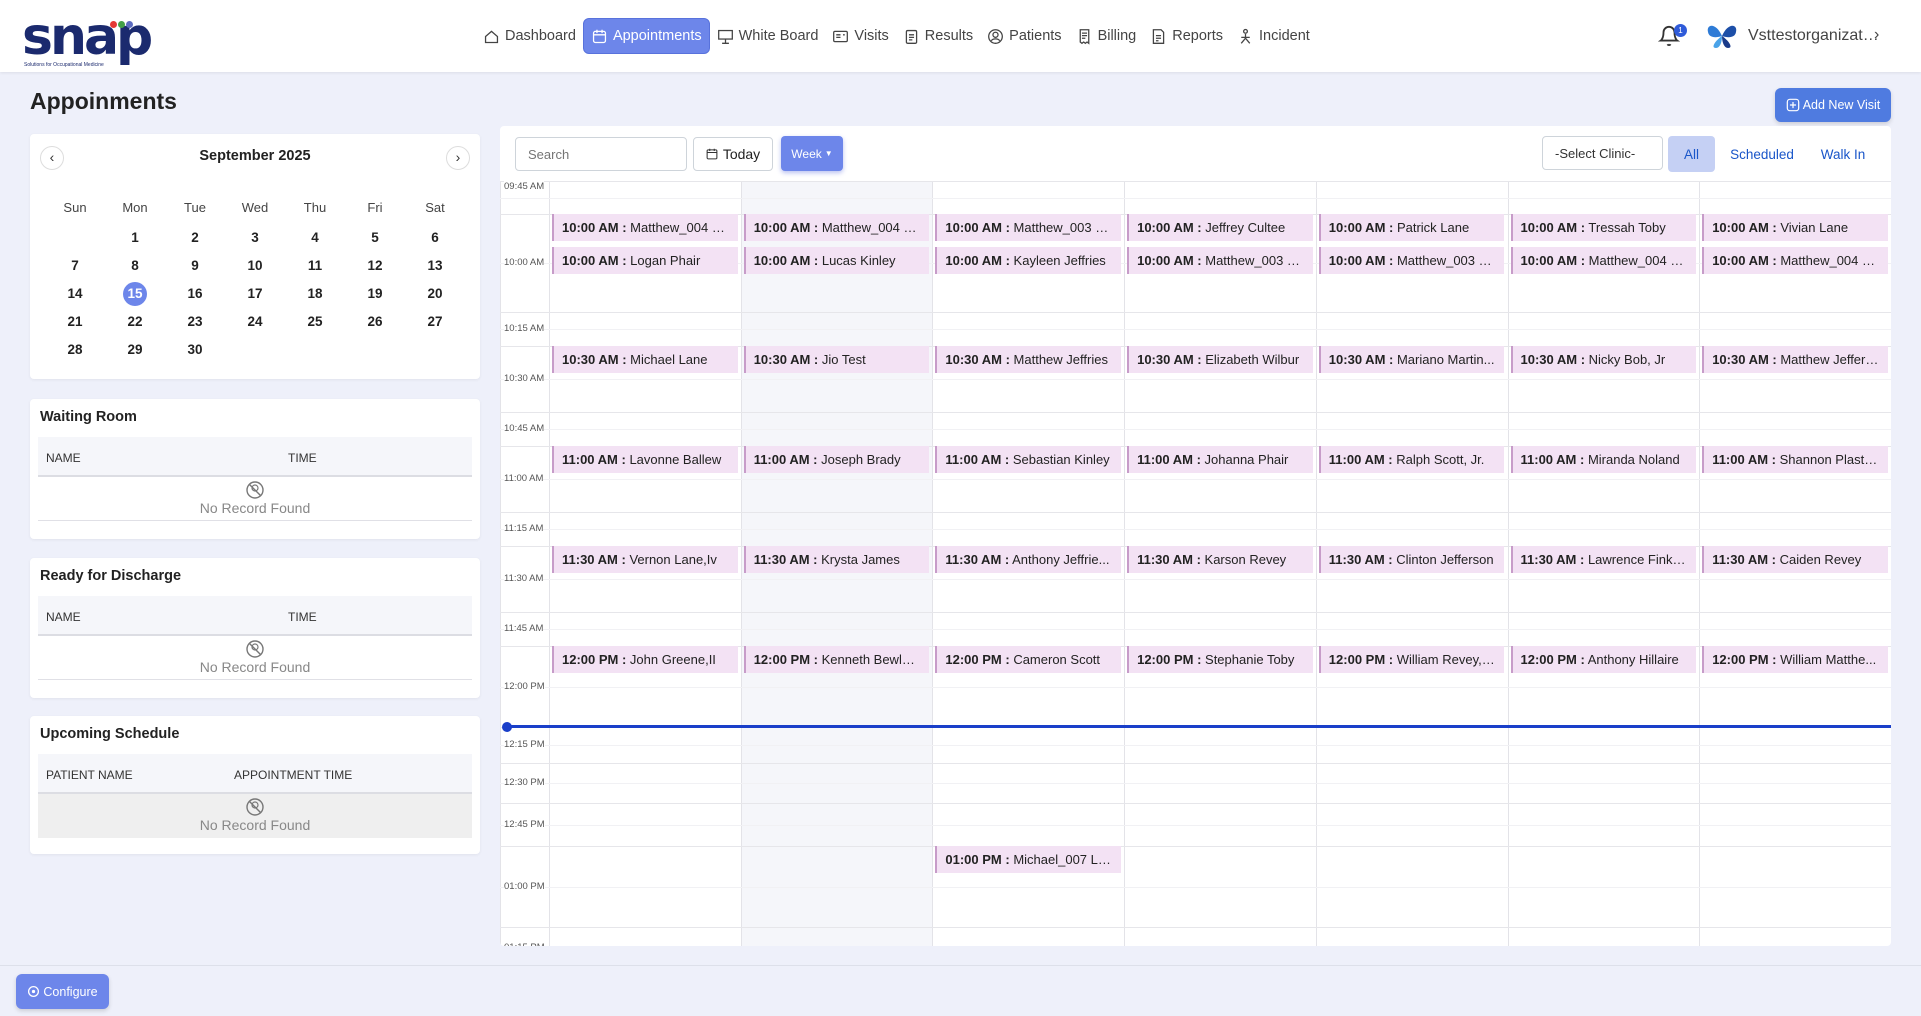 The width and height of the screenshot is (1921, 1016). I want to click on appointment-card: 11:00 AM : Johanna Phair, so click(1220, 459).